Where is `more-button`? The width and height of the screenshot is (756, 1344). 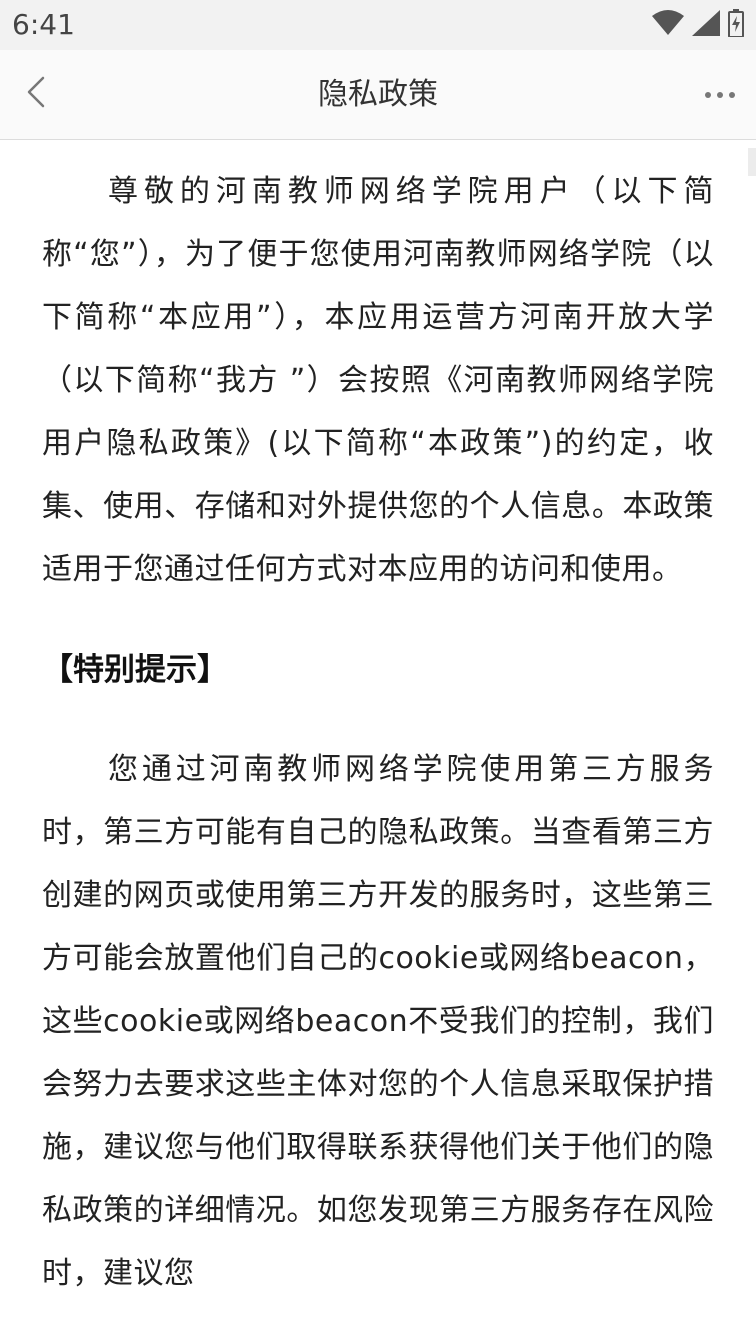 more-button is located at coordinates (720, 94).